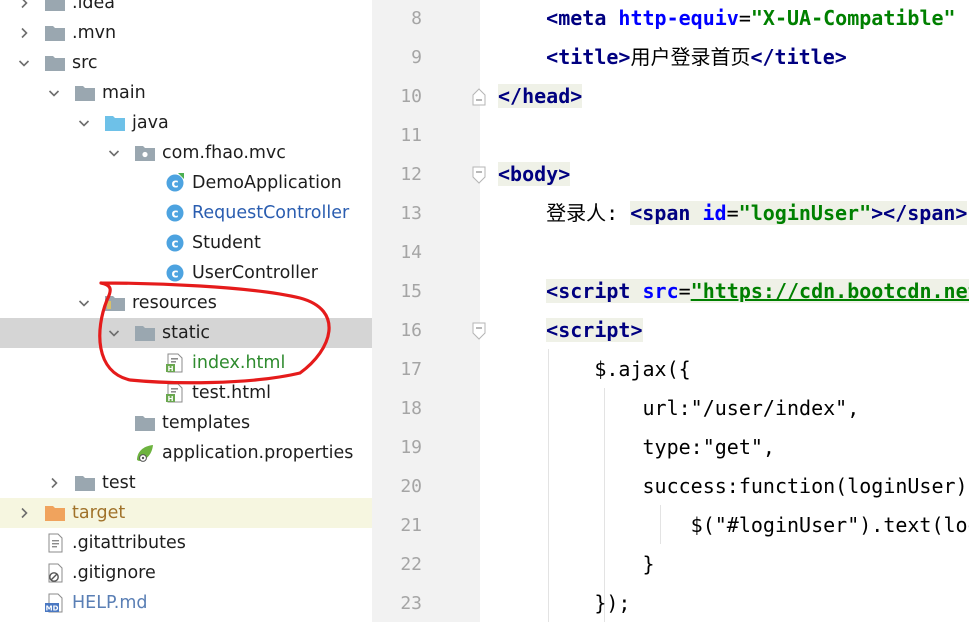 The width and height of the screenshot is (969, 622). Describe the element at coordinates (224, 153) in the screenshot. I see `tree-item-label: com.fhao.mvc` at that location.